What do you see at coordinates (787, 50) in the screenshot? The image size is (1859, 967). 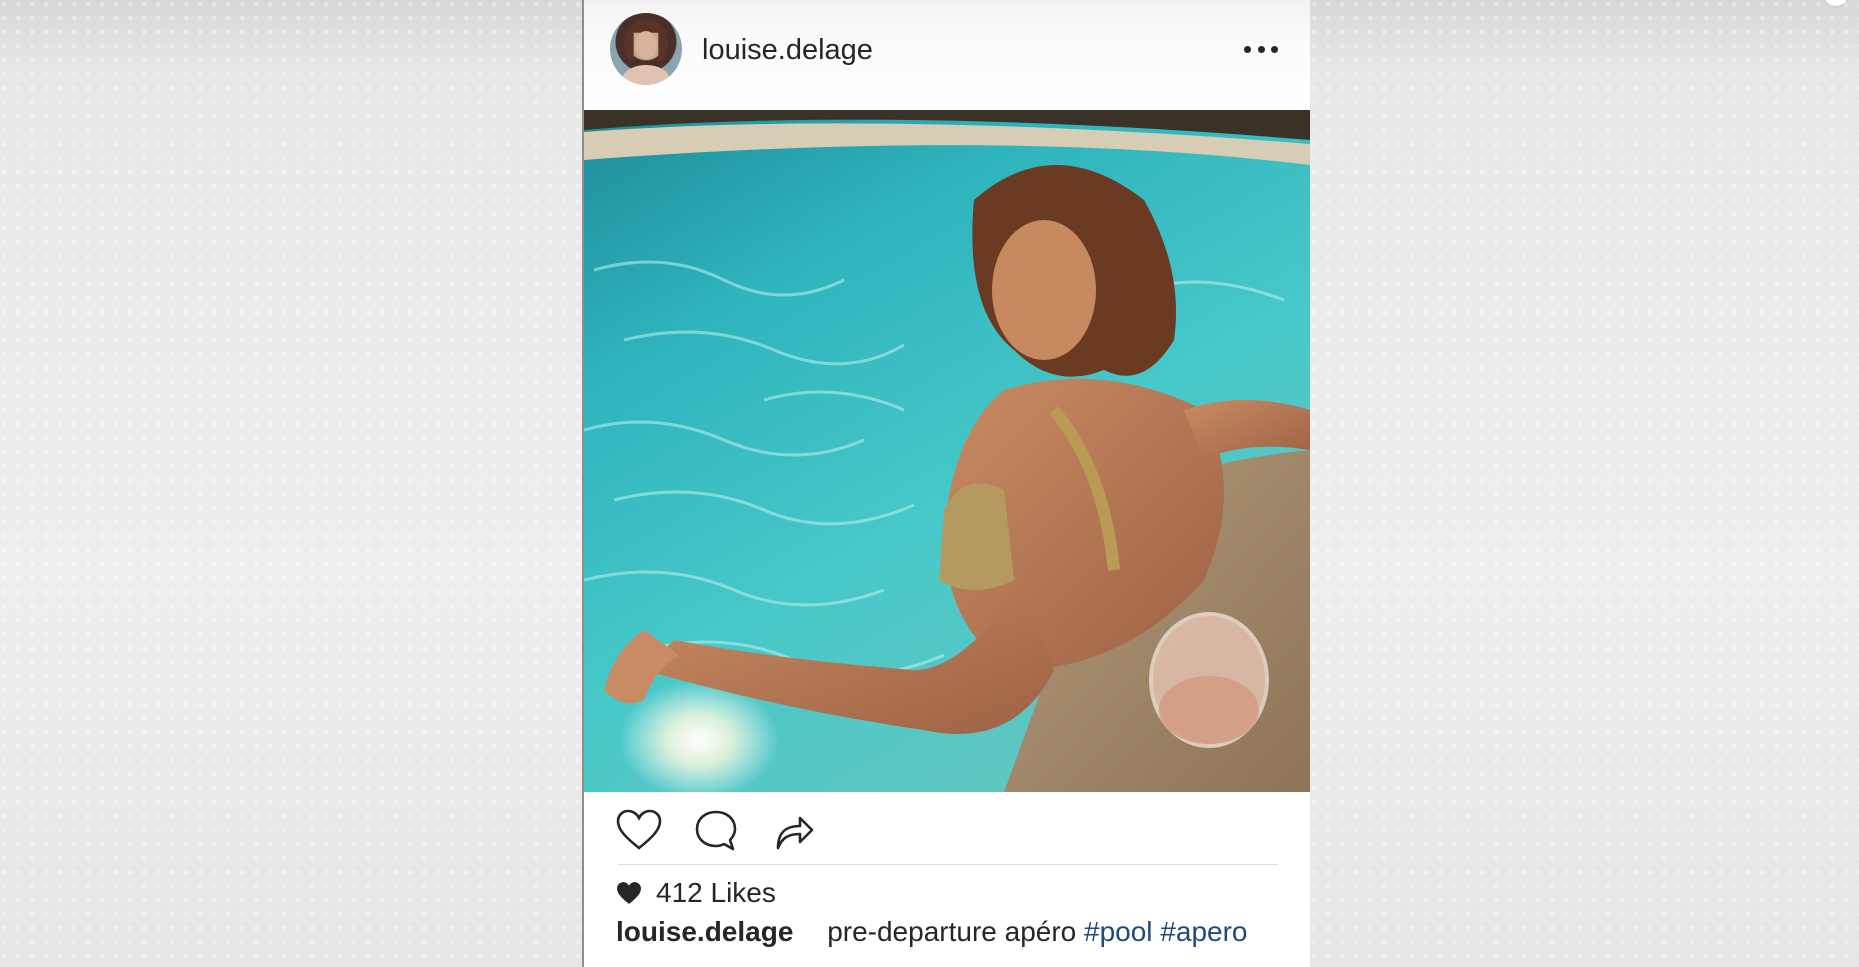 I see `post-username: louise.delage` at bounding box center [787, 50].